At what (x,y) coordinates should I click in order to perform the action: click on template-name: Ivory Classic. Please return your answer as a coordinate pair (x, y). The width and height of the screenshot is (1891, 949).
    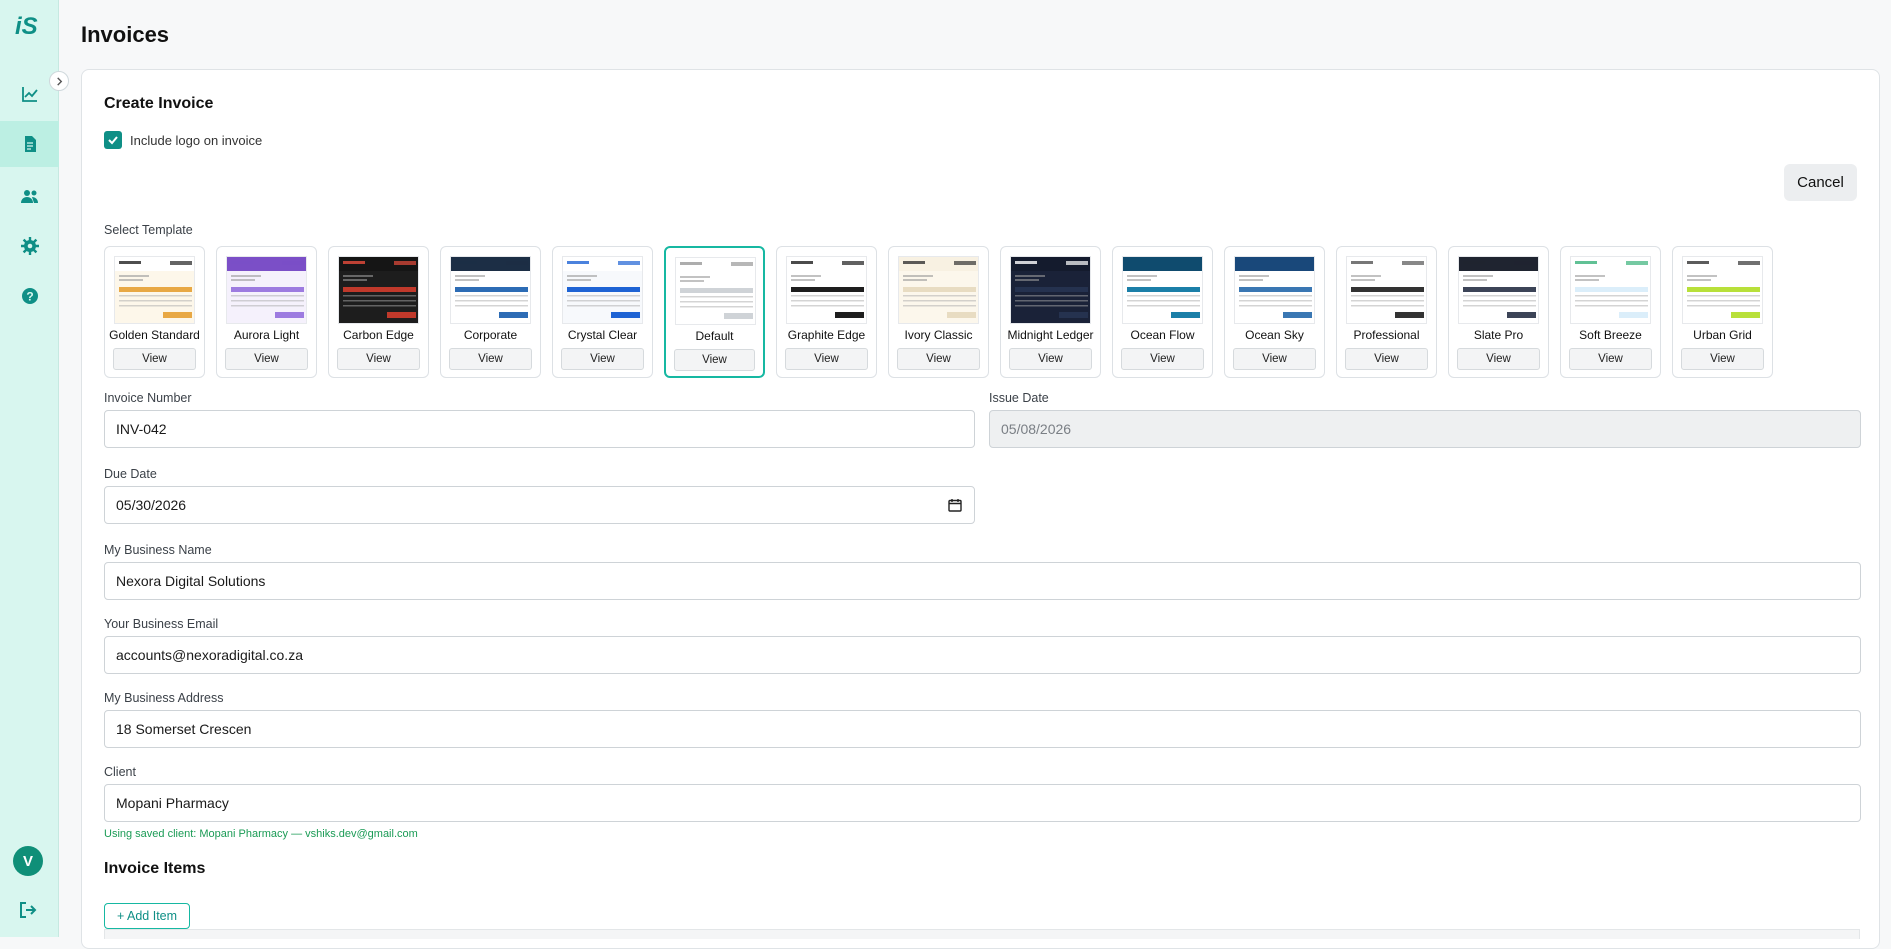
    Looking at the image, I should click on (938, 335).